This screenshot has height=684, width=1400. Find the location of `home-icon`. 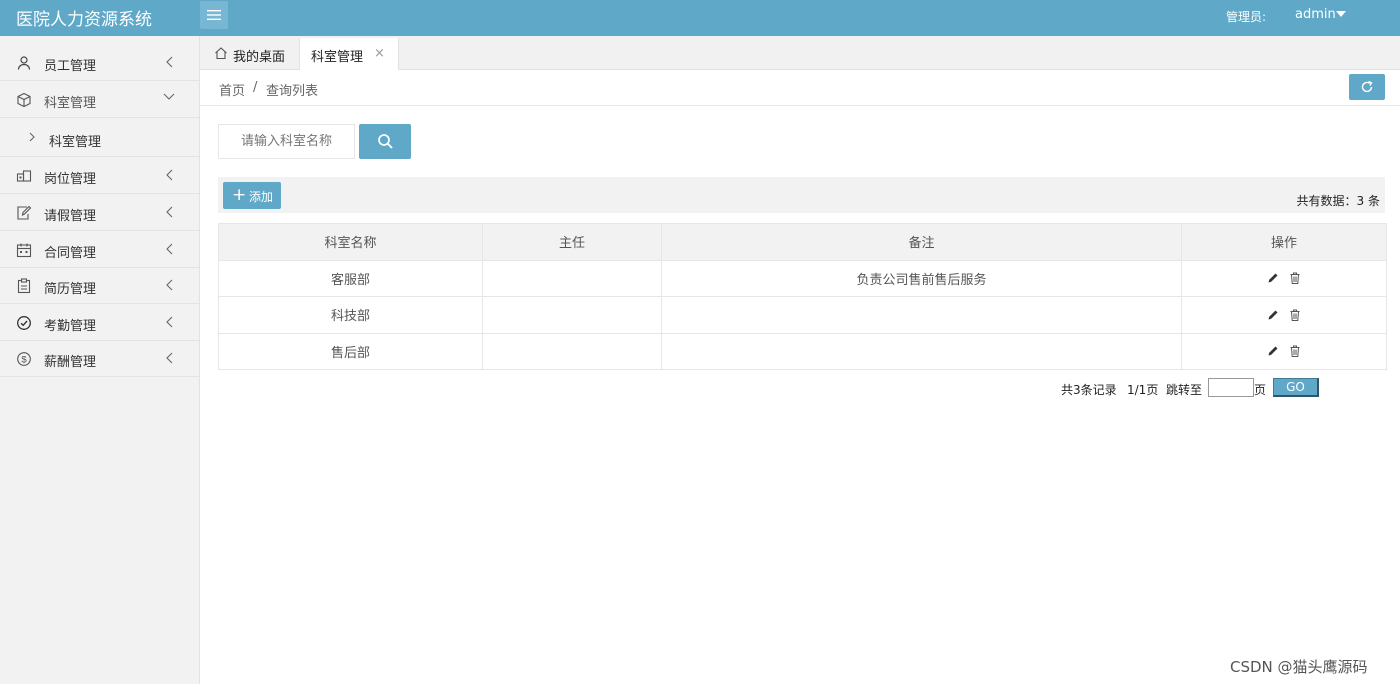

home-icon is located at coordinates (221, 53).